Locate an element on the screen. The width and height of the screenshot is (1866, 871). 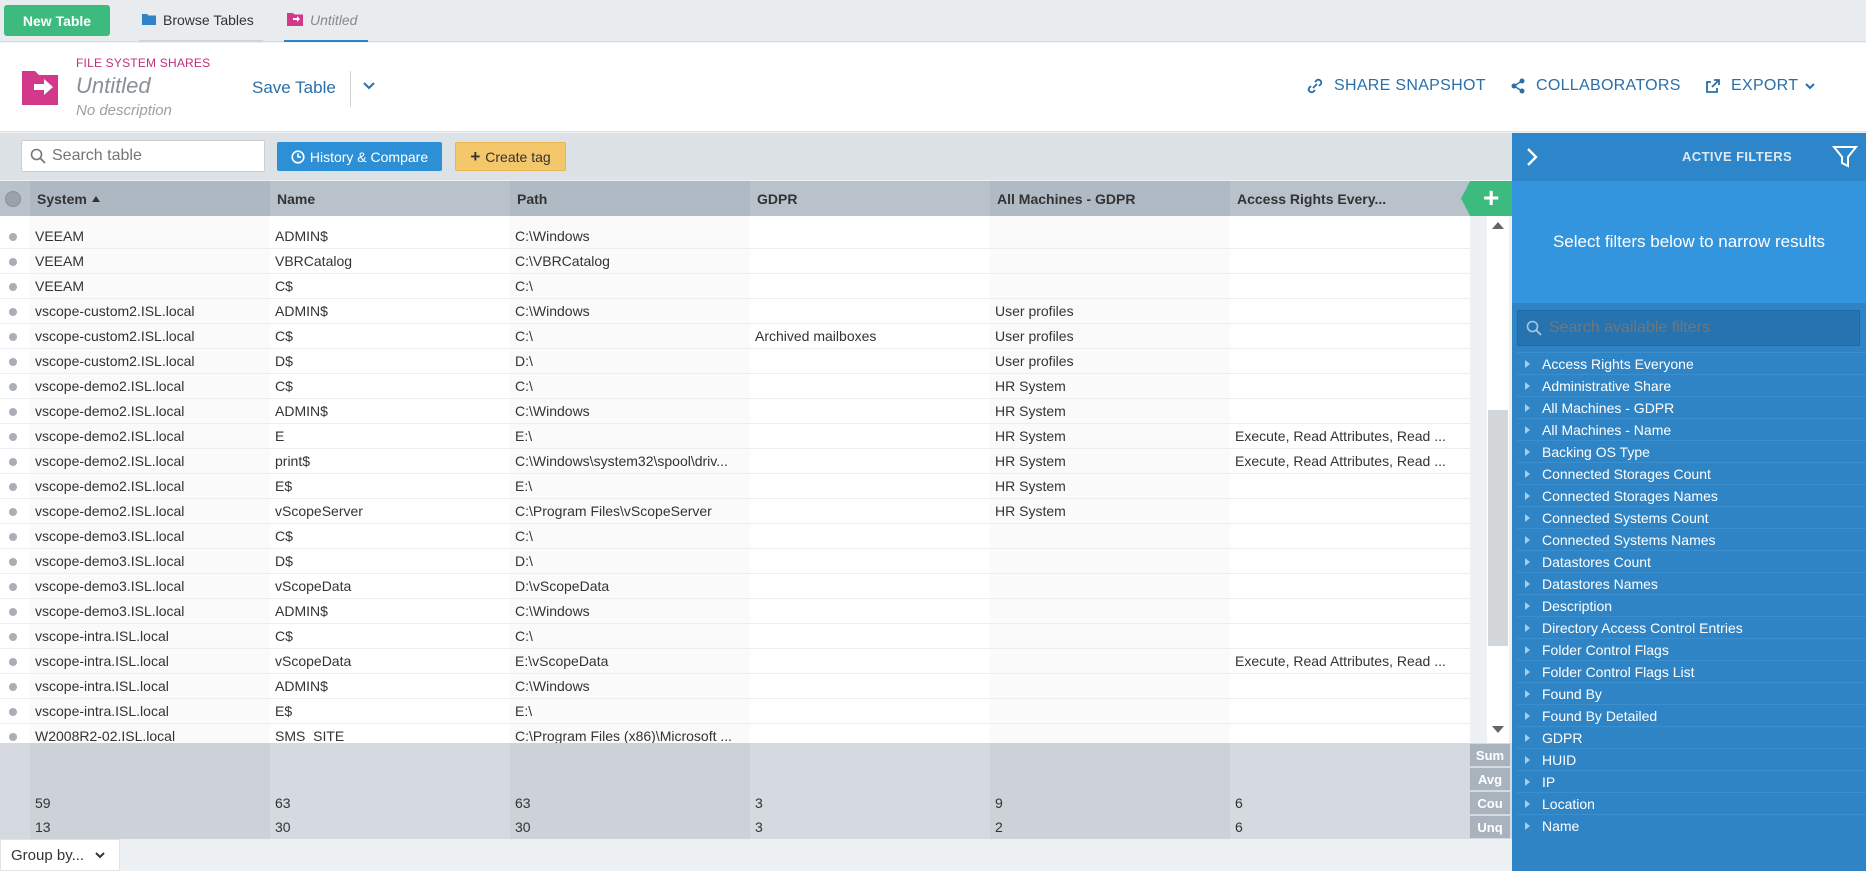
aggregate-label: Cou is located at coordinates (1490, 803).